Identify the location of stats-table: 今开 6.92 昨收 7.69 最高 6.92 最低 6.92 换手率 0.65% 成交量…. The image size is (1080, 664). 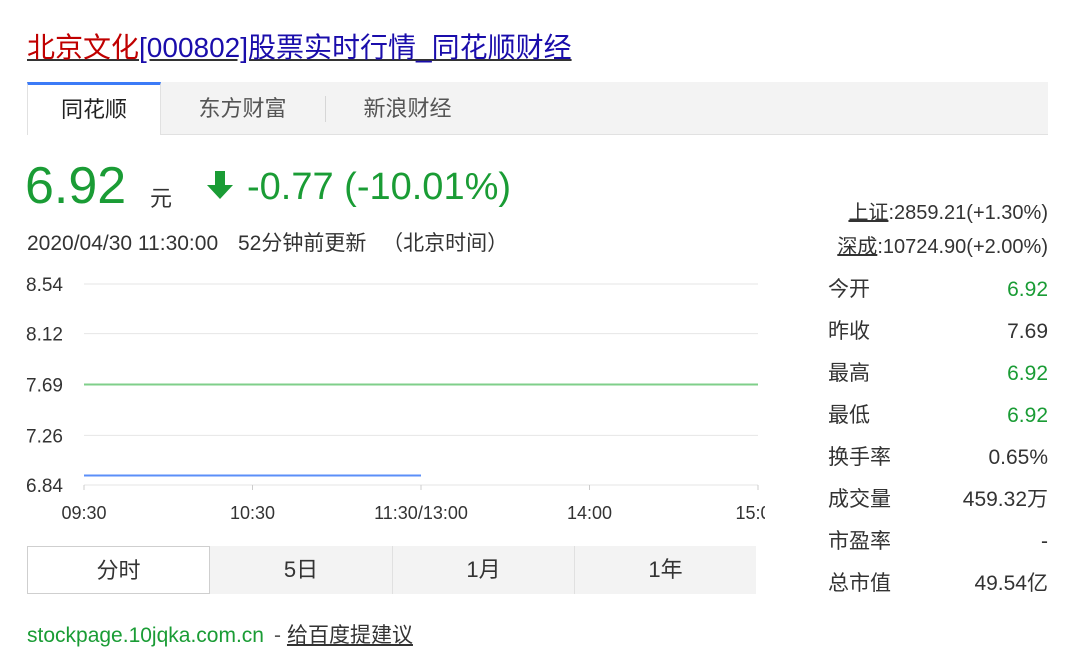
(938, 444).